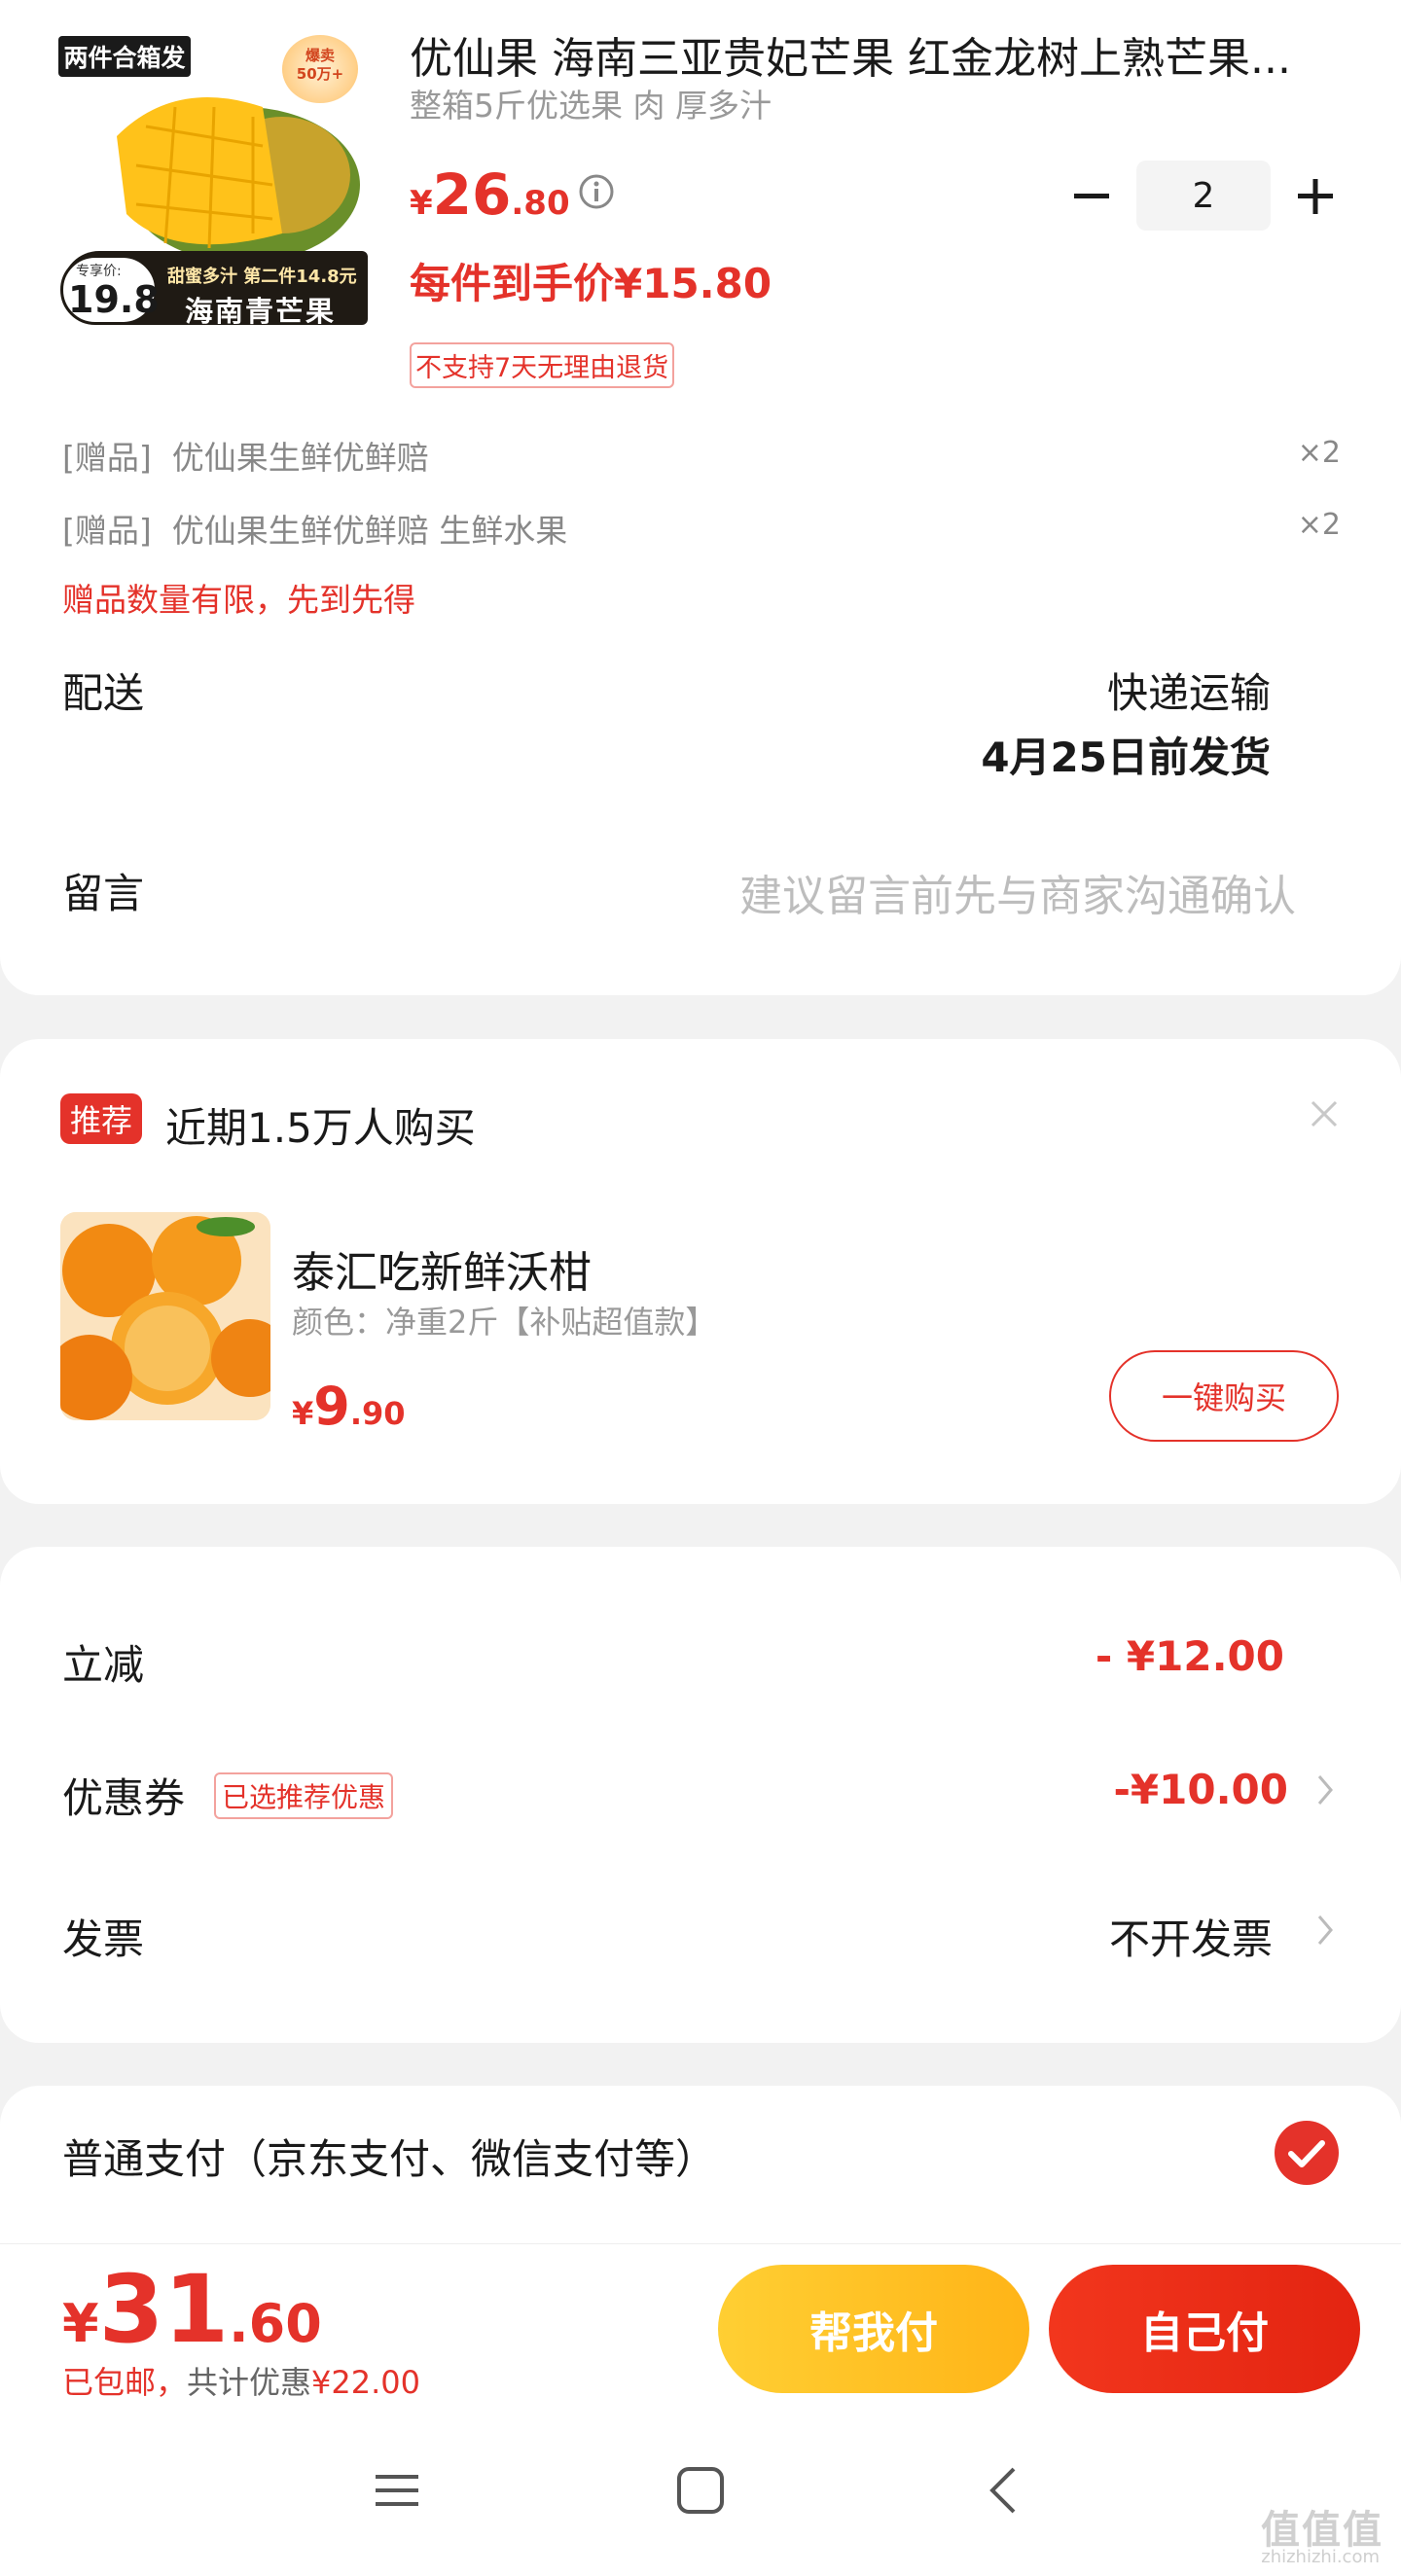 Image resolution: width=1401 pixels, height=2576 pixels. I want to click on rec-price-currency: ¥, so click(303, 1413).